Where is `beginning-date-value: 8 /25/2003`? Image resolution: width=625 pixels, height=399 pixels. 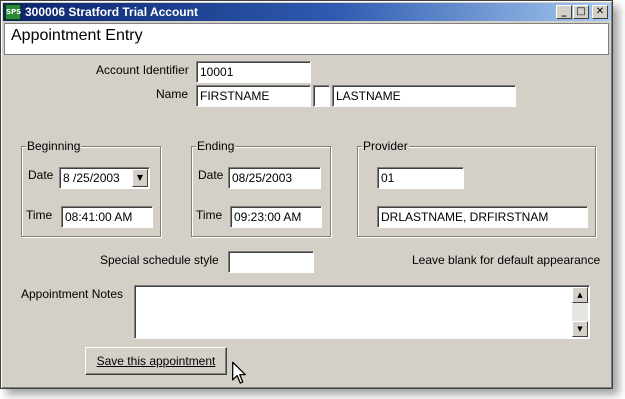
beginning-date-value: 8 /25/2003 is located at coordinates (91, 178).